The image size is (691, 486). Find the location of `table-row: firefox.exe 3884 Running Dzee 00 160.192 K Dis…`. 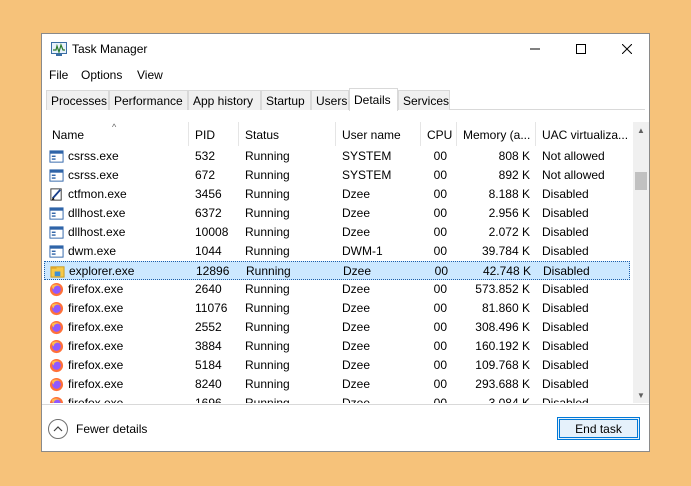

table-row: firefox.exe 3884 Running Dzee 00 160.192 K Dis… is located at coordinates (337, 346).